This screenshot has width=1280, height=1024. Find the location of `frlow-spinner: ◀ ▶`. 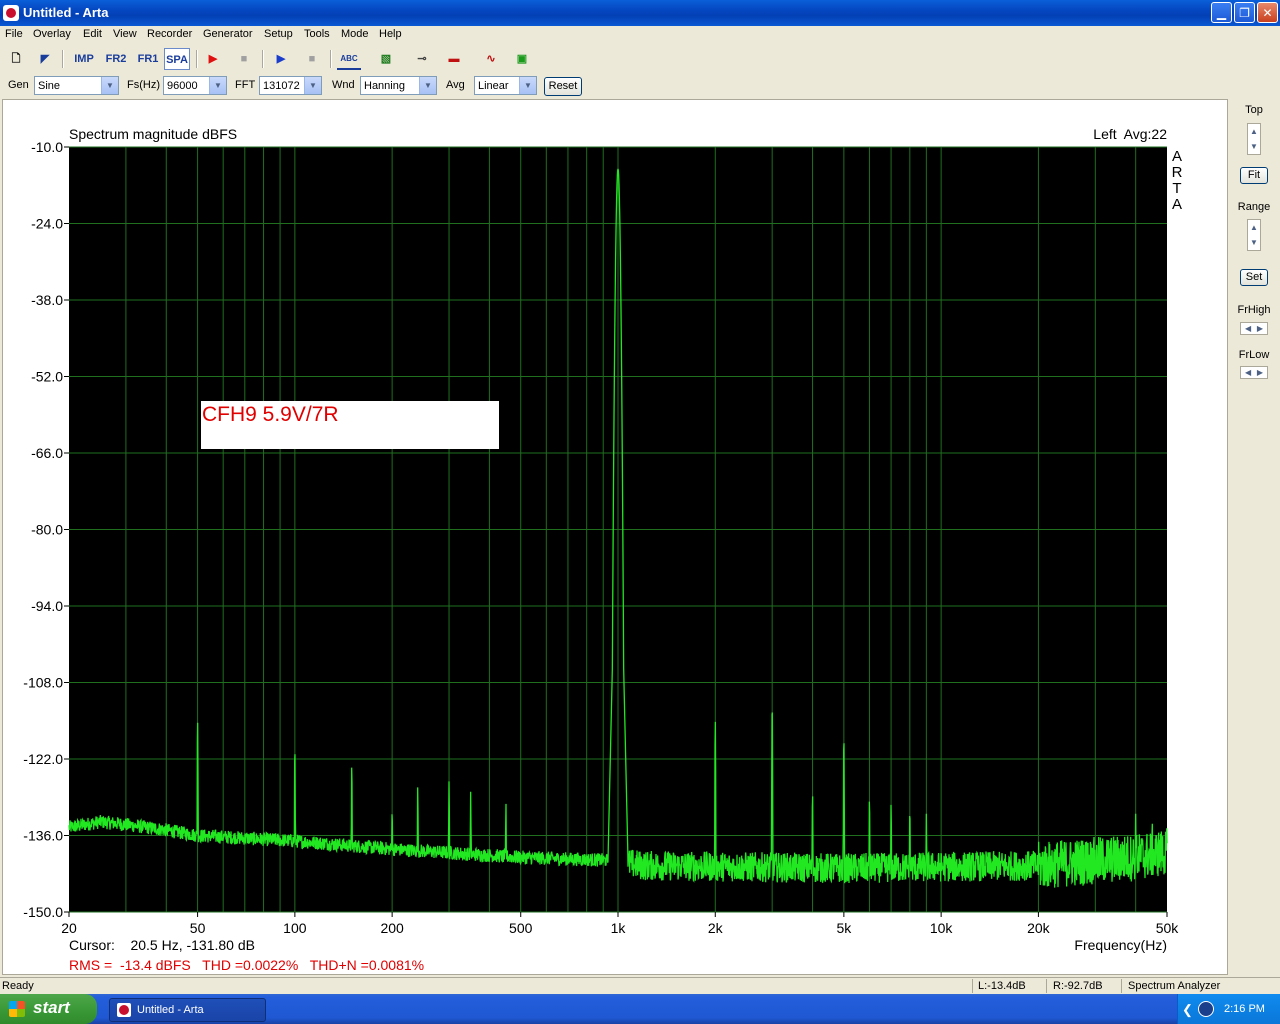

frlow-spinner: ◀ ▶ is located at coordinates (1254, 372).